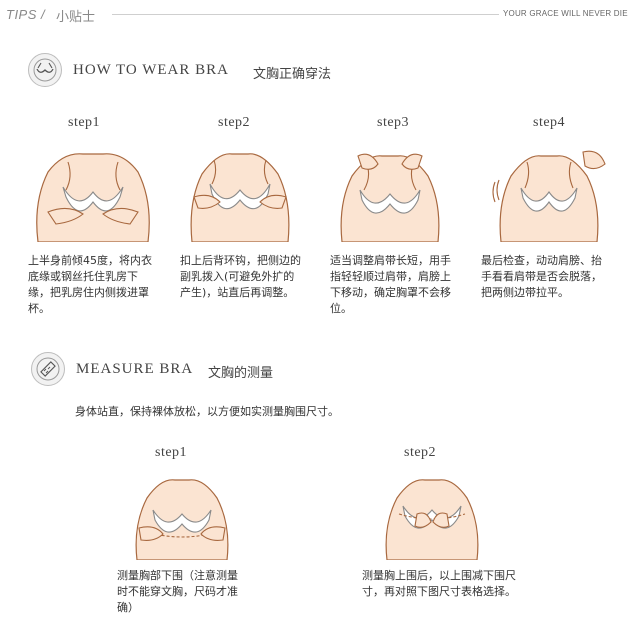 This screenshot has height=630, width=633. Describe the element at coordinates (439, 583) in the screenshot. I see `measure-step2-desc: 测量胸上围后，以上围减下围尺寸，再对照下图尺寸表格选择。` at that location.